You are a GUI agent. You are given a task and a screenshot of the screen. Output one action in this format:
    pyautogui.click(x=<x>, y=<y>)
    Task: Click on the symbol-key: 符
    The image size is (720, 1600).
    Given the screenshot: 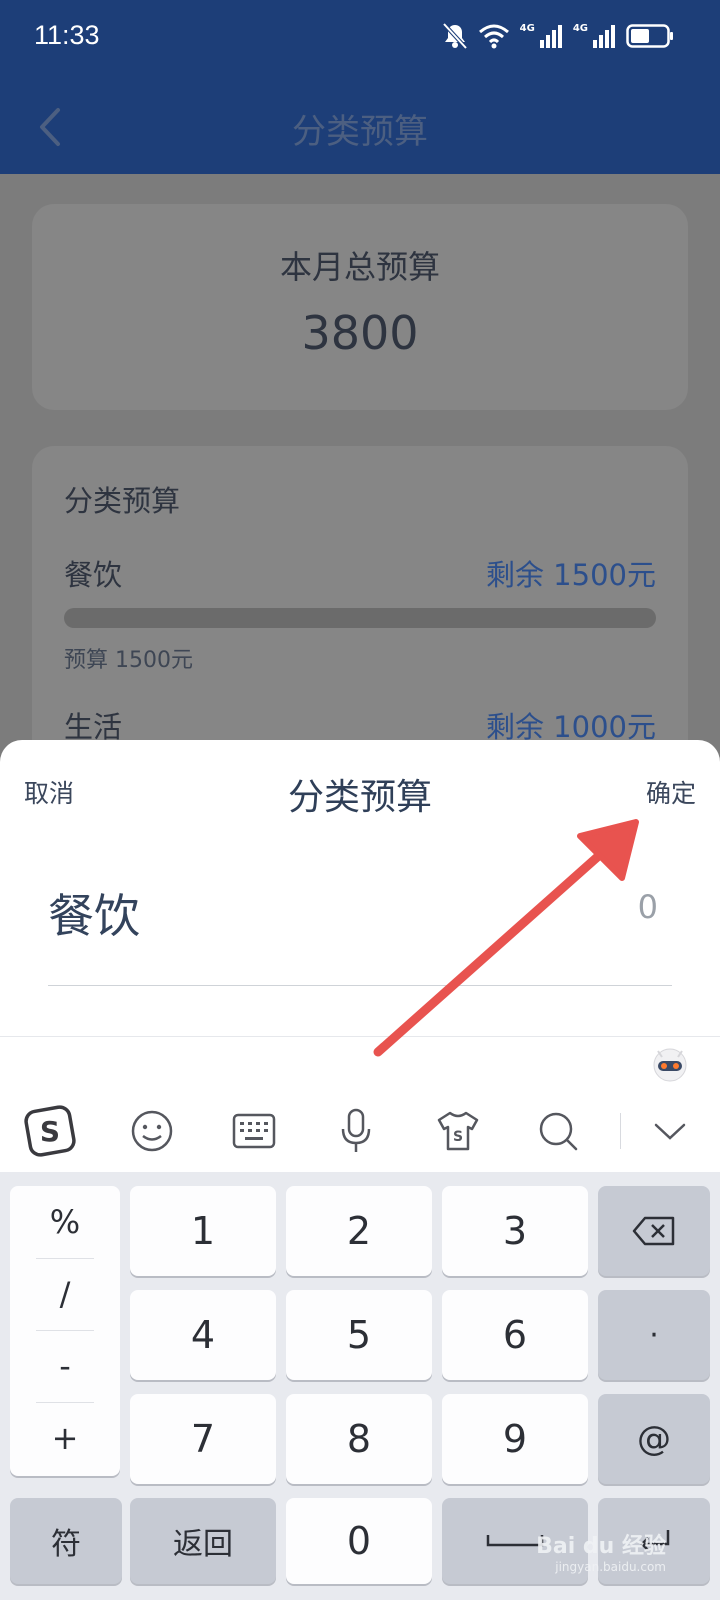 What is the action you would take?
    pyautogui.click(x=66, y=1541)
    